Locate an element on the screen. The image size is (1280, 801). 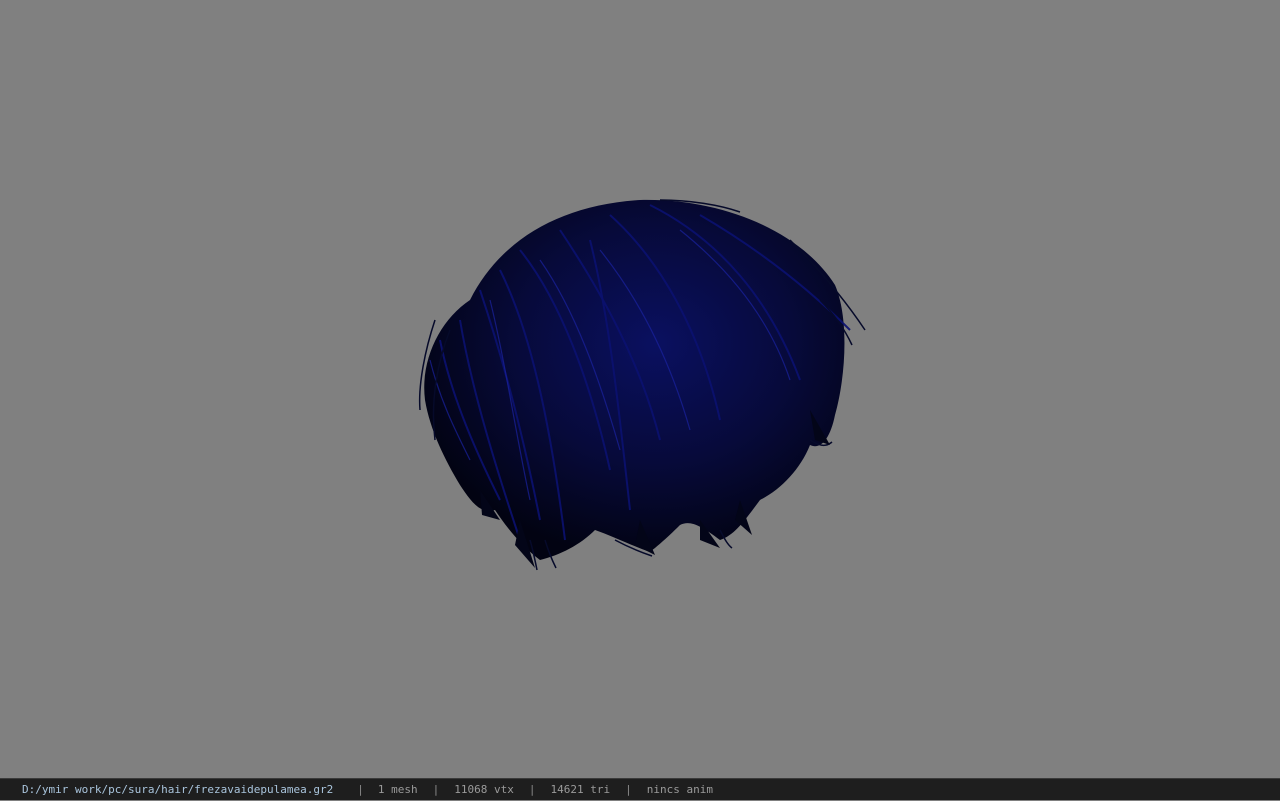
vertex-count: 11068 vtx is located at coordinates (484, 789).